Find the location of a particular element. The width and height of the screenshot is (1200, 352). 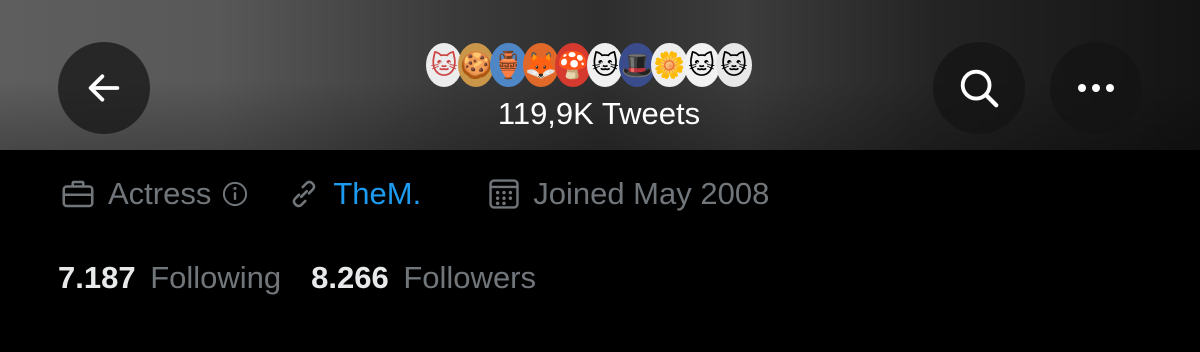

followers-label: Followers is located at coordinates (470, 277).